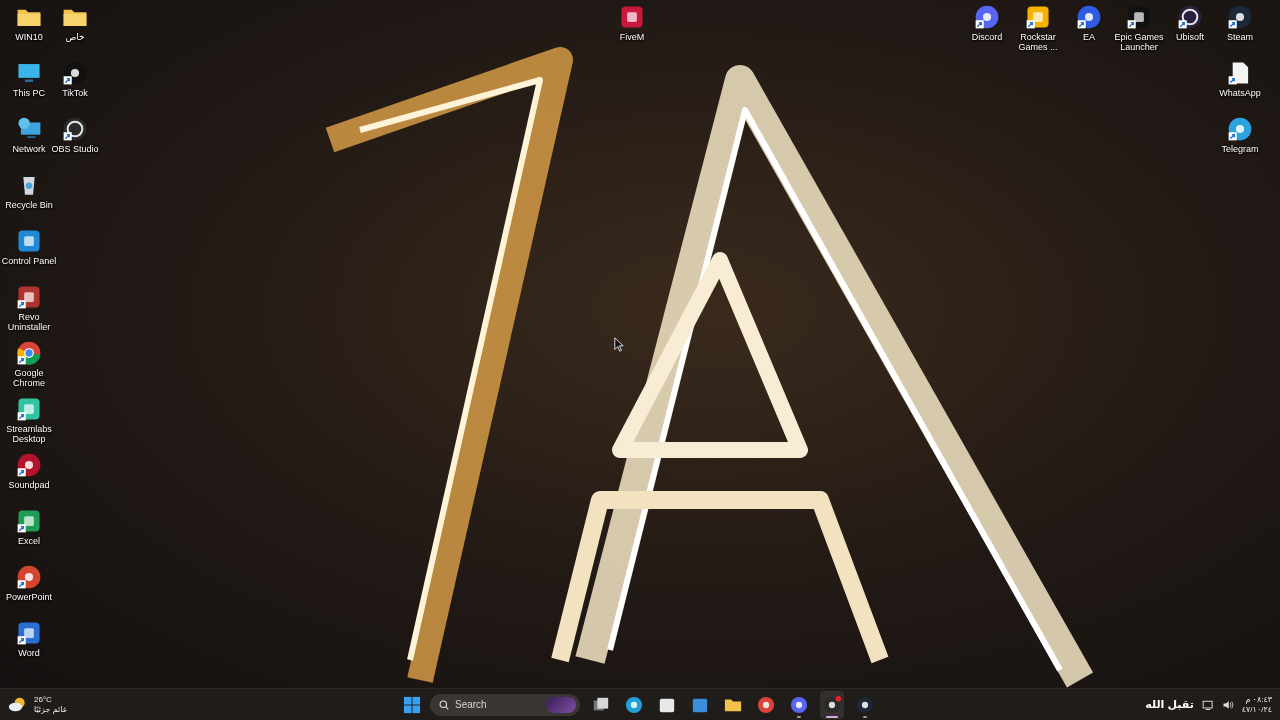 The height and width of the screenshot is (720, 1280). Describe the element at coordinates (1256, 709) in the screenshot. I see `date-text: ٤٧/١٠/٢٤` at that location.